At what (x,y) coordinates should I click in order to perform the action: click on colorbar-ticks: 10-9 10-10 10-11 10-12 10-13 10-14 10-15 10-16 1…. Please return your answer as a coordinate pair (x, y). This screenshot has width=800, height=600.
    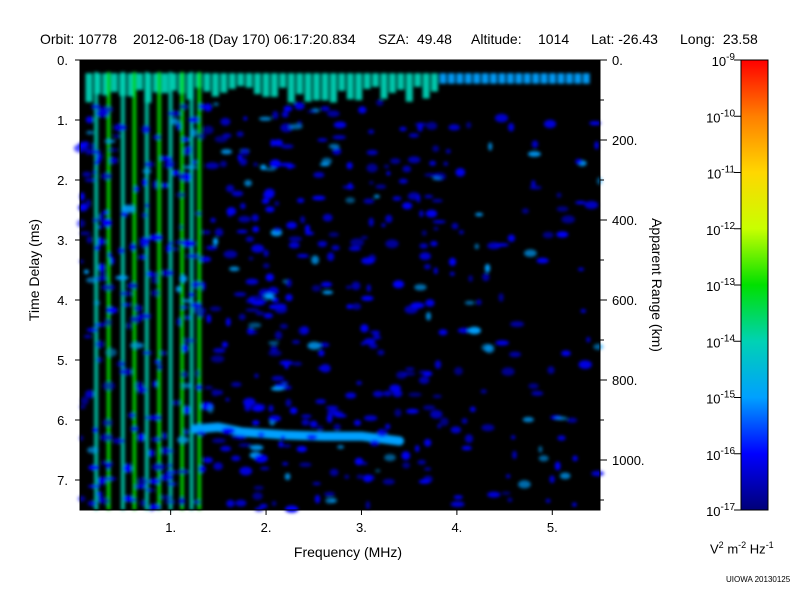
    Looking at the image, I should click on (723, 285).